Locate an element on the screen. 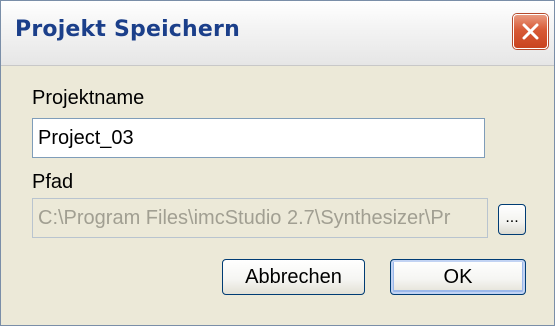 Image resolution: width=555 pixels, height=326 pixels. close-button is located at coordinates (530, 31).